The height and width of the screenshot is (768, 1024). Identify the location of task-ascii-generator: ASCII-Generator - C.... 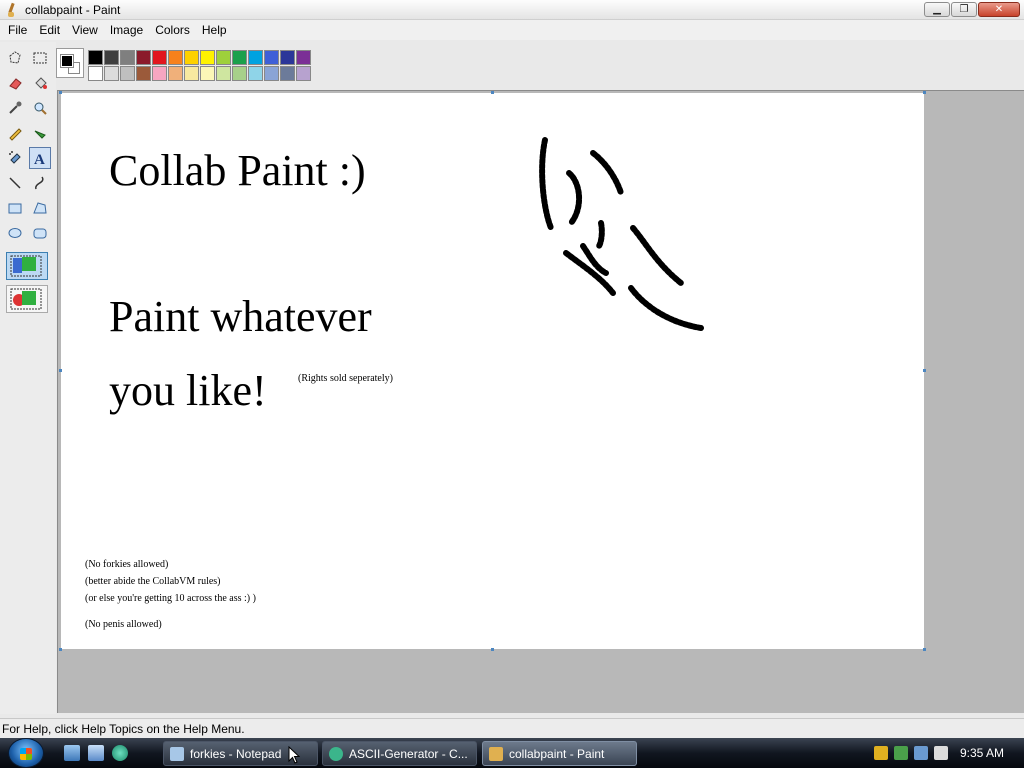
(399, 753).